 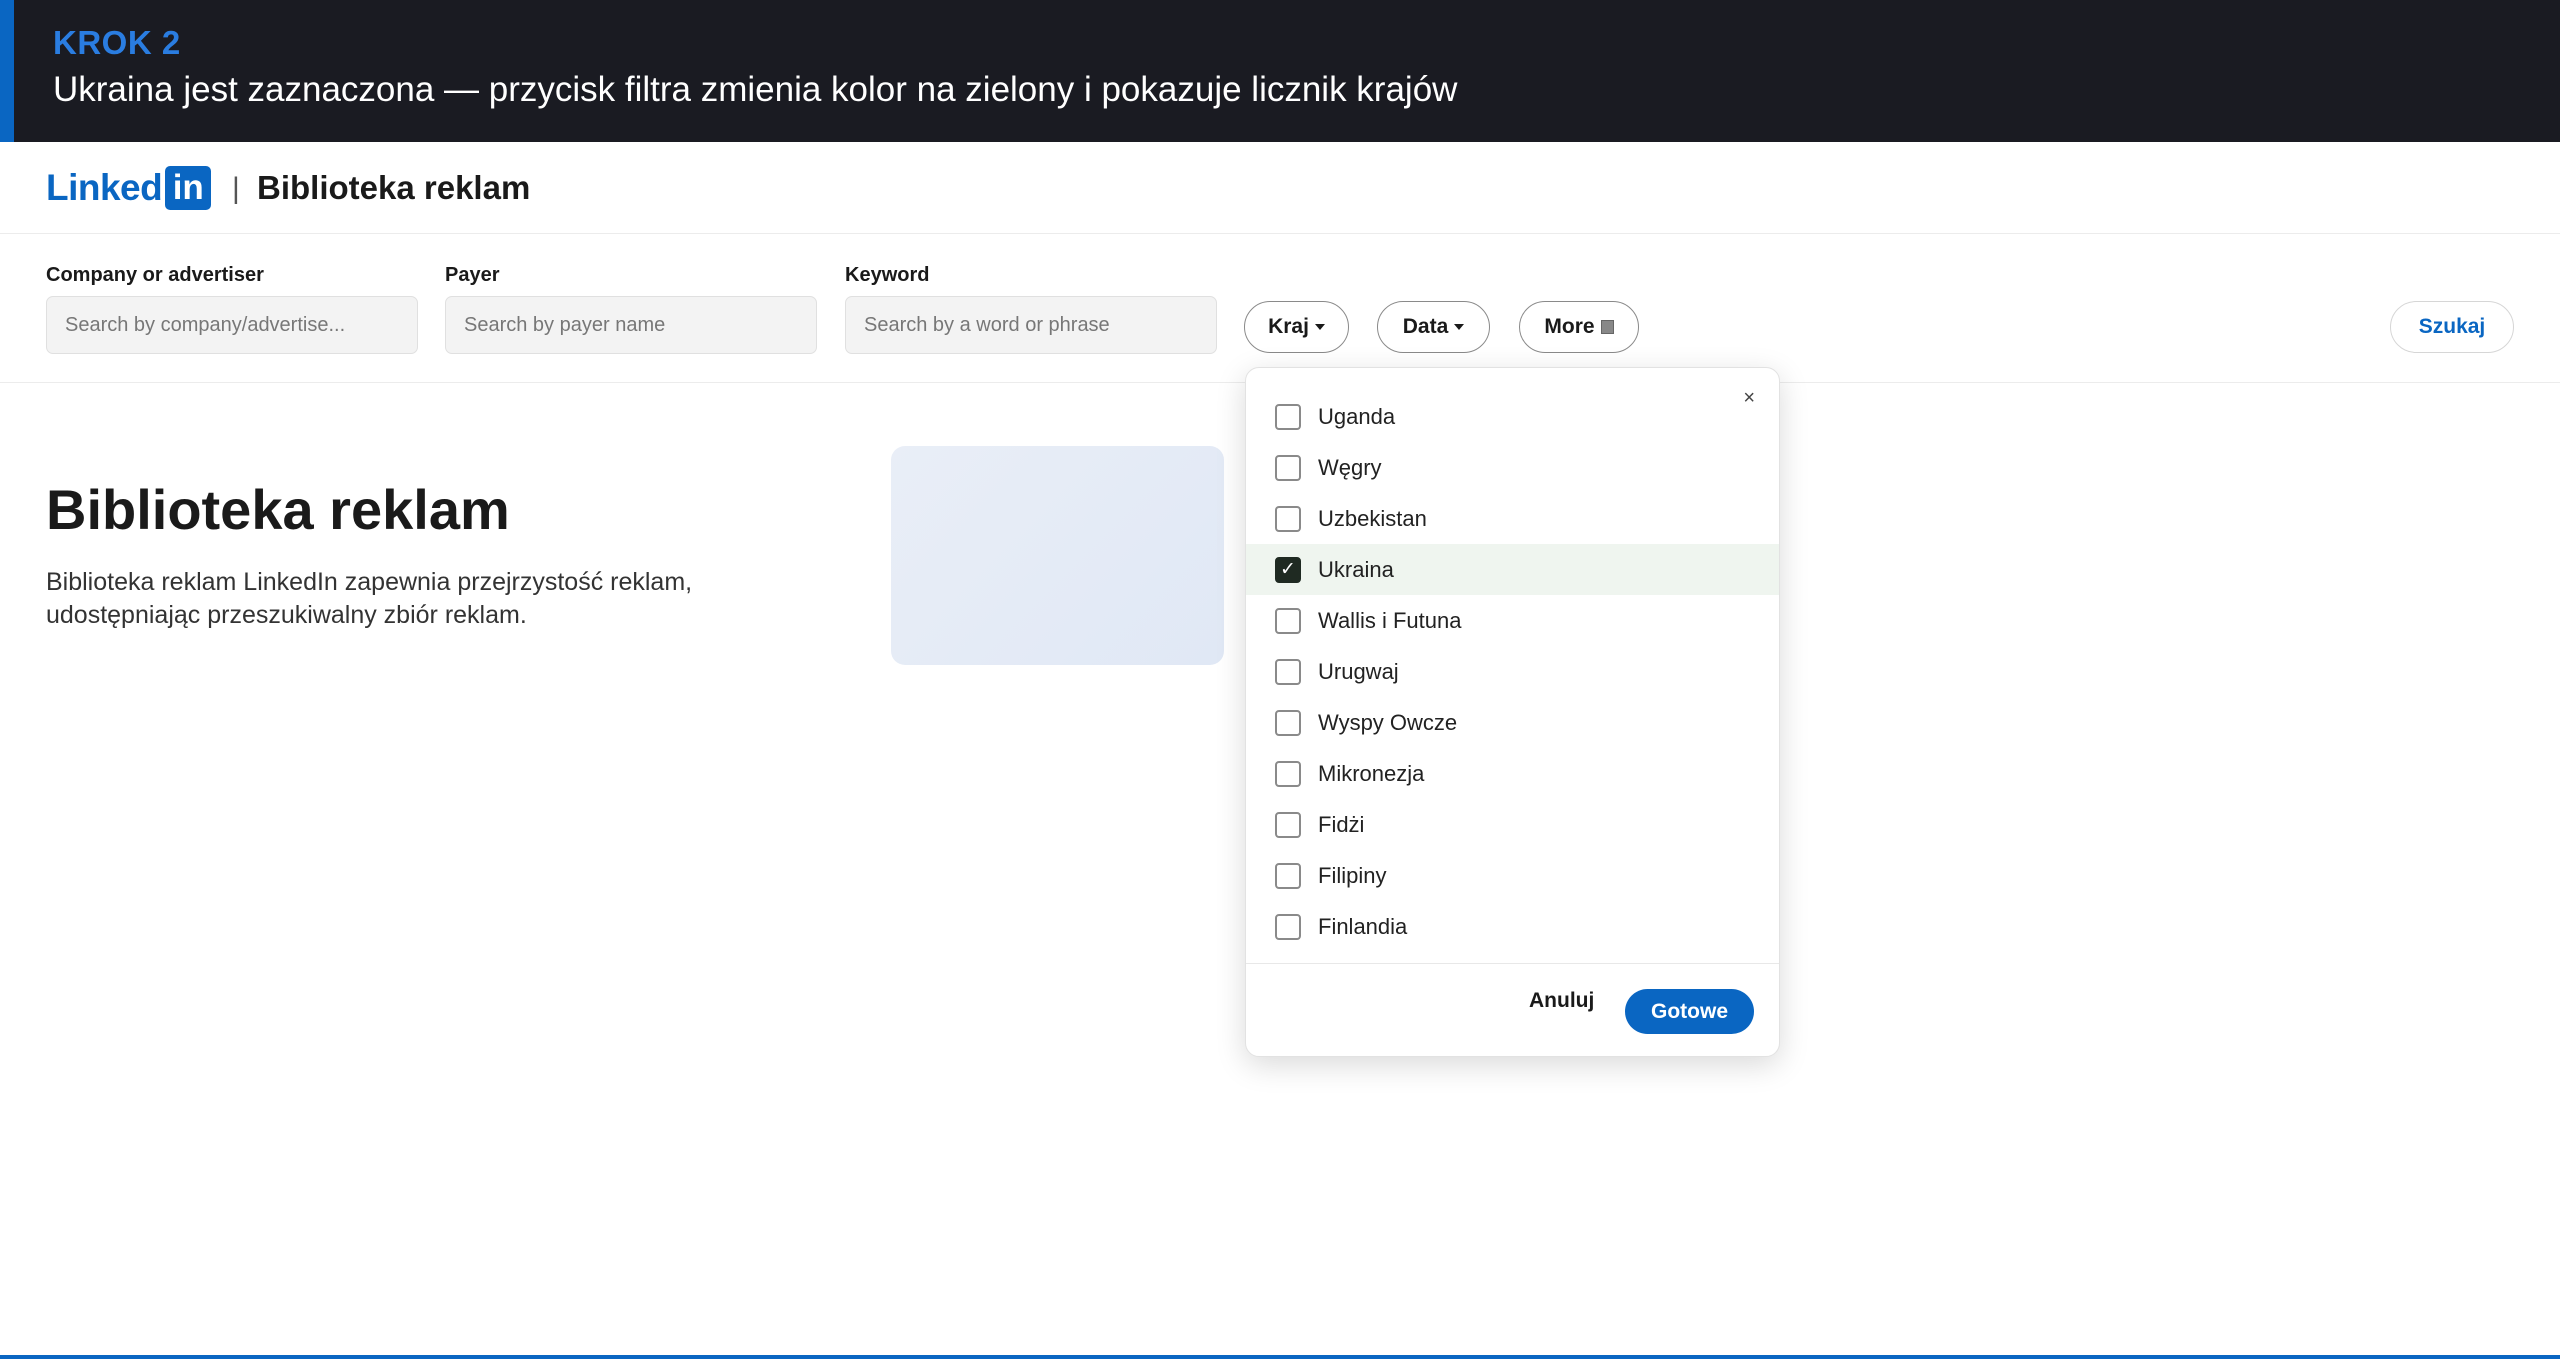 What do you see at coordinates (1512, 518) in the screenshot?
I see `country-option: Uzbekistan` at bounding box center [1512, 518].